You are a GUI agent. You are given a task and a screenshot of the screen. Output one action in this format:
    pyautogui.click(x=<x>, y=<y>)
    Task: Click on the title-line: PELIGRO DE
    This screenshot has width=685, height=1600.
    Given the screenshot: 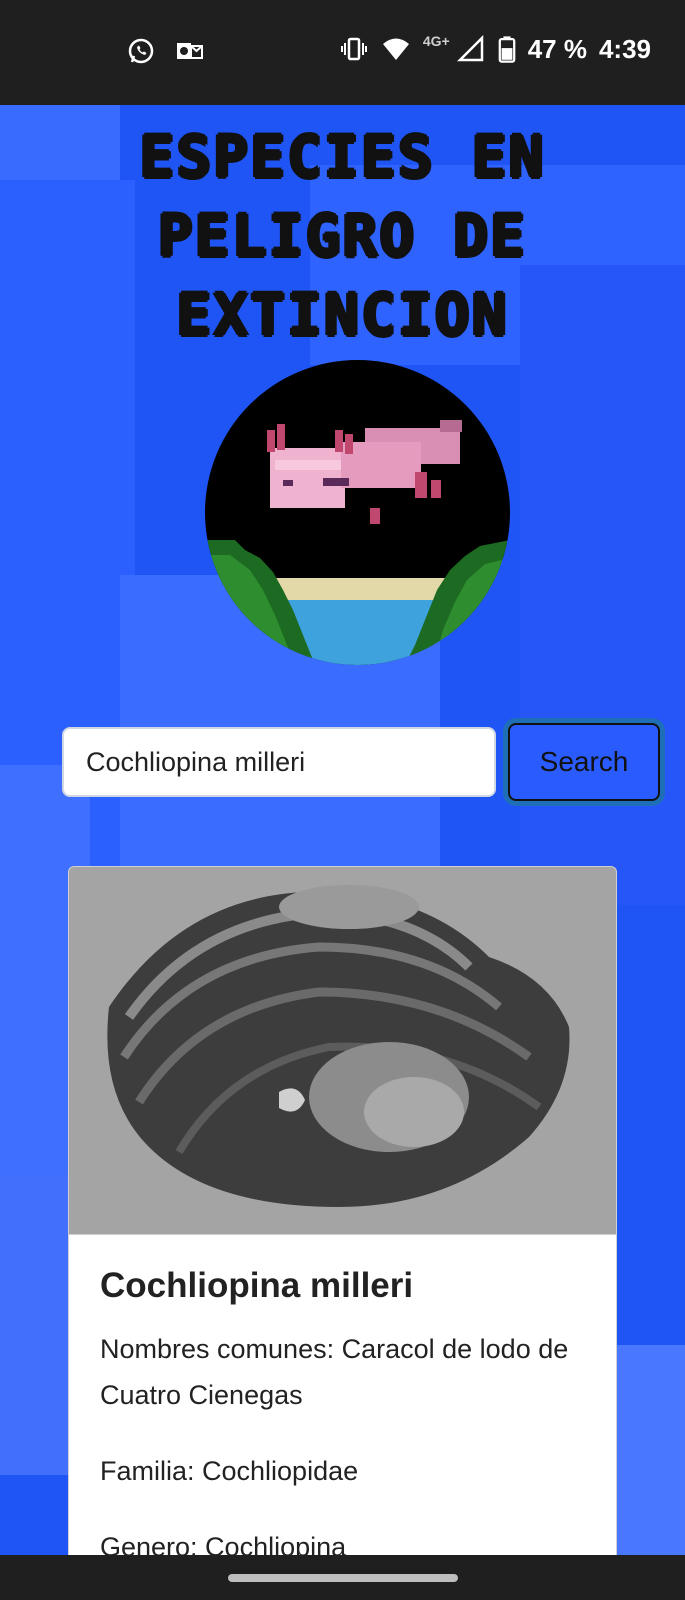 What is the action you would take?
    pyautogui.click(x=342, y=236)
    